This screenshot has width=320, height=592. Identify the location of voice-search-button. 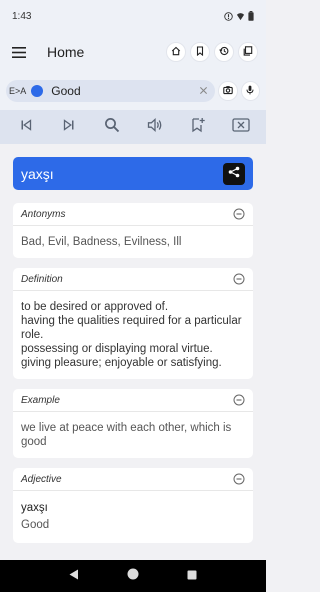
(250, 91).